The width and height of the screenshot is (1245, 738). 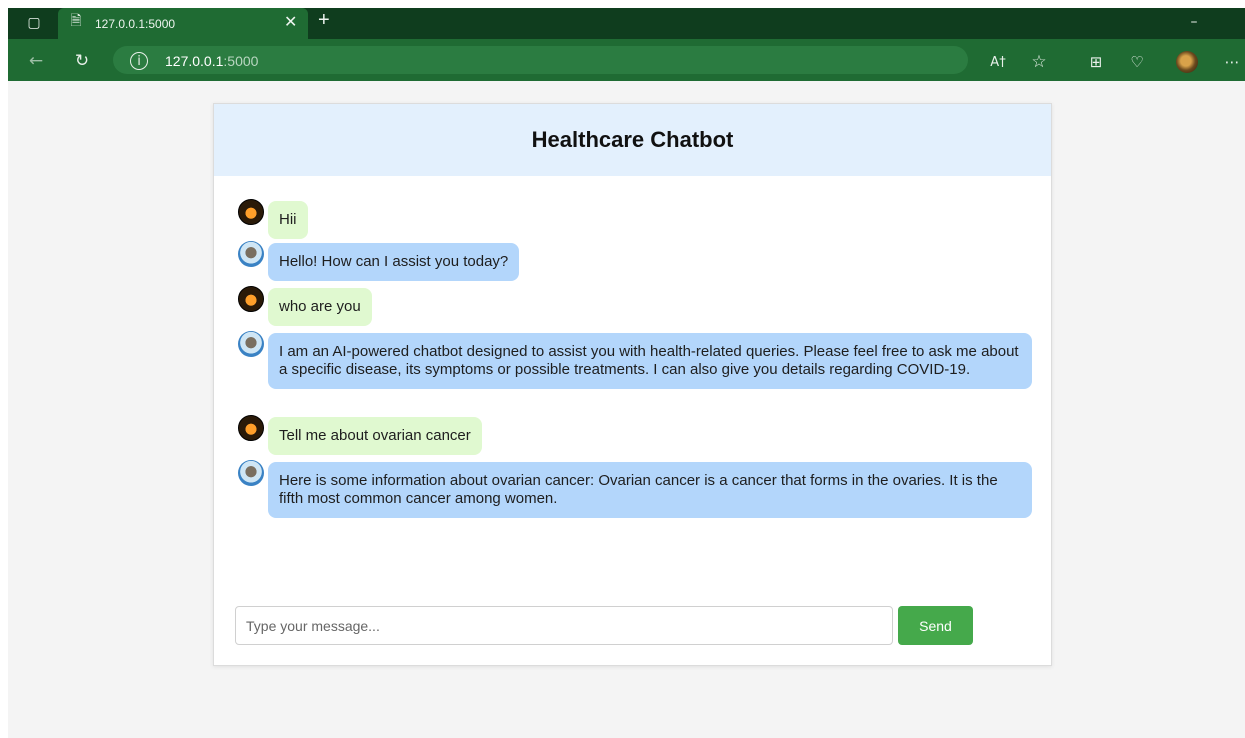 I want to click on chat-message-bot: Hello! How can I assist you today?, so click(x=379, y=261).